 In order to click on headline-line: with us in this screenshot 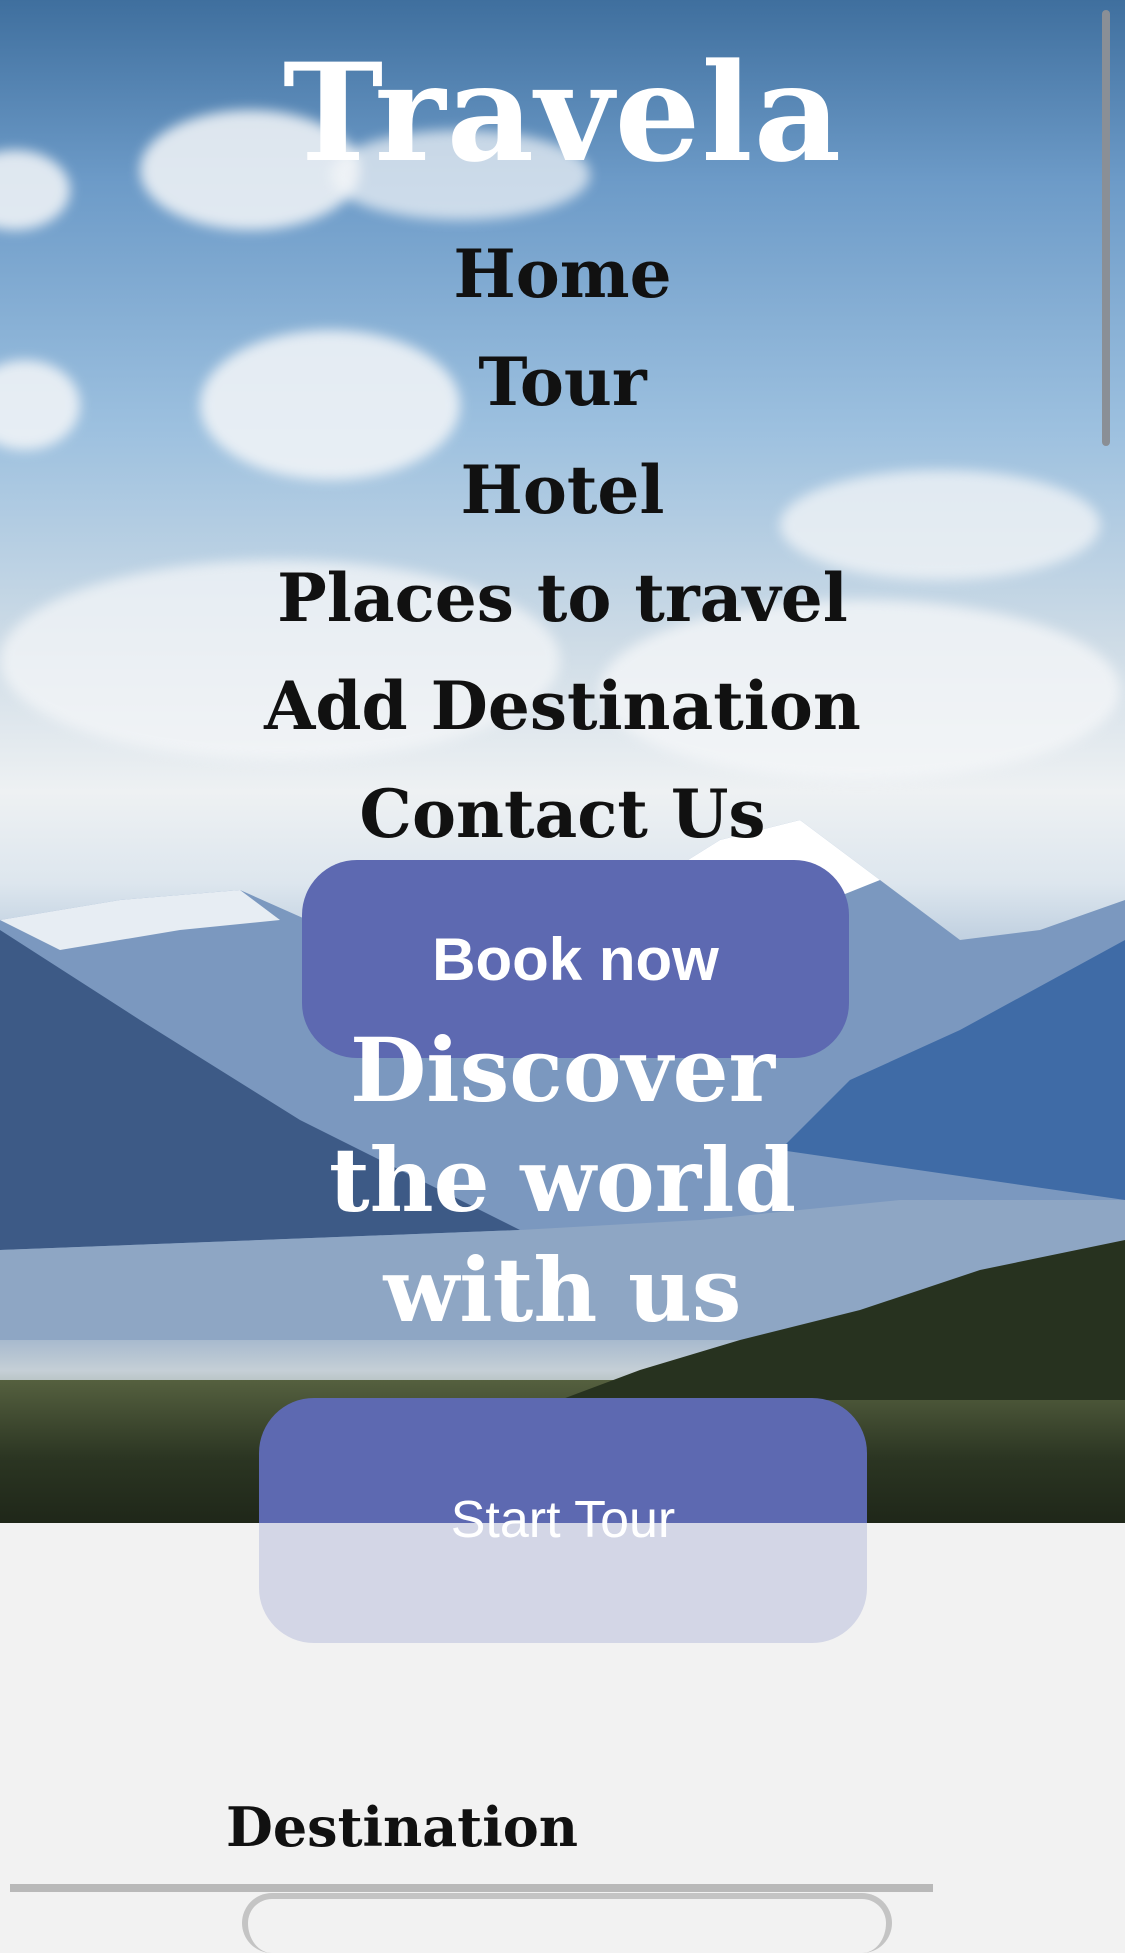, I will do `click(562, 1290)`.